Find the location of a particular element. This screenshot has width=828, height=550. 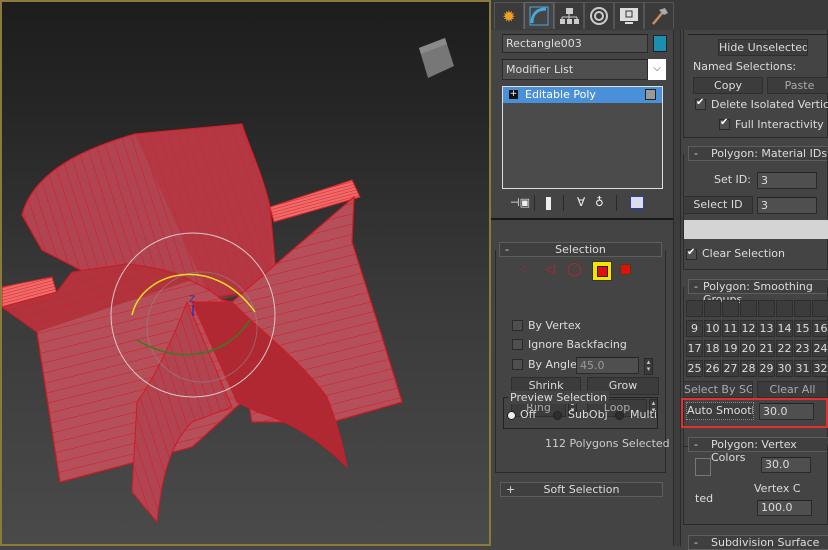

set-id-label: Set ID: is located at coordinates (732, 179).